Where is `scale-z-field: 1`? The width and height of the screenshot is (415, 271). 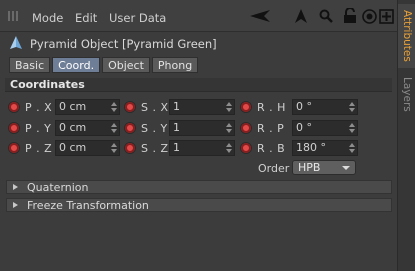 scale-z-field: 1 is located at coordinates (202, 148).